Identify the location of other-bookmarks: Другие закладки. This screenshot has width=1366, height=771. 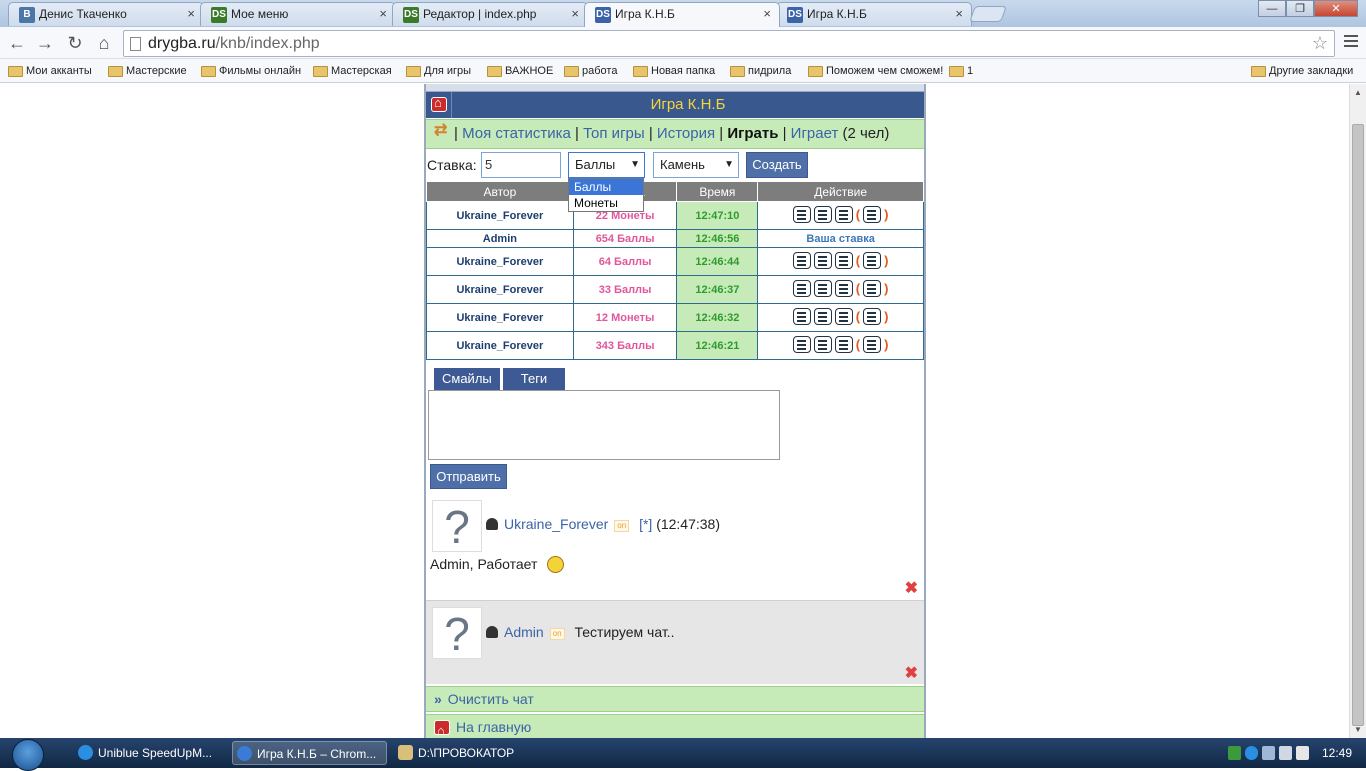
(1301, 71).